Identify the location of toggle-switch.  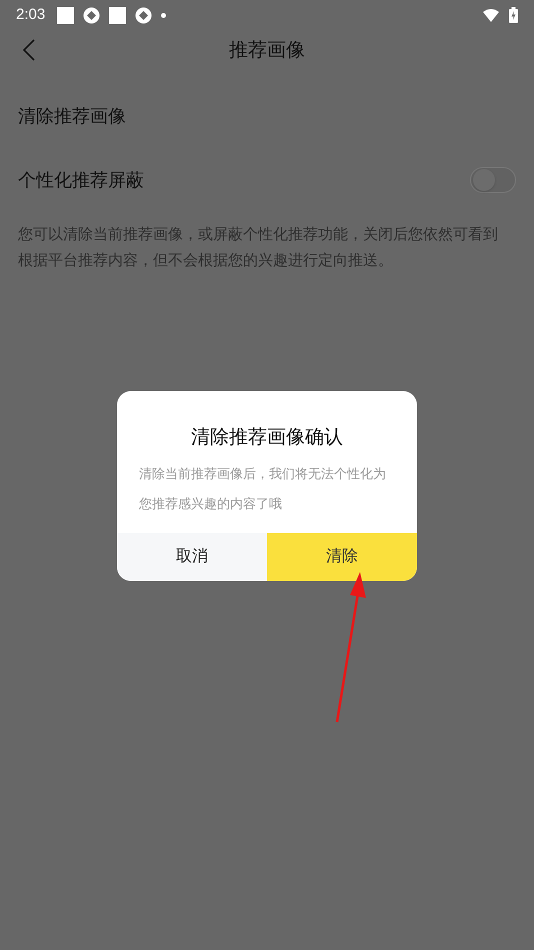
(493, 180).